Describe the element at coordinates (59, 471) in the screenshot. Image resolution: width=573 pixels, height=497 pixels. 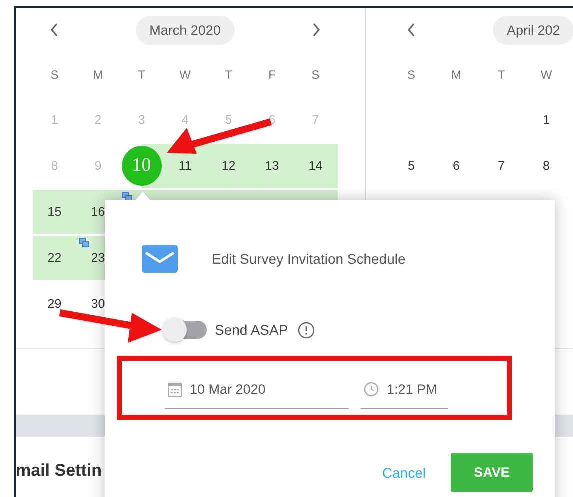
I see `section-heading: mail Settin` at that location.